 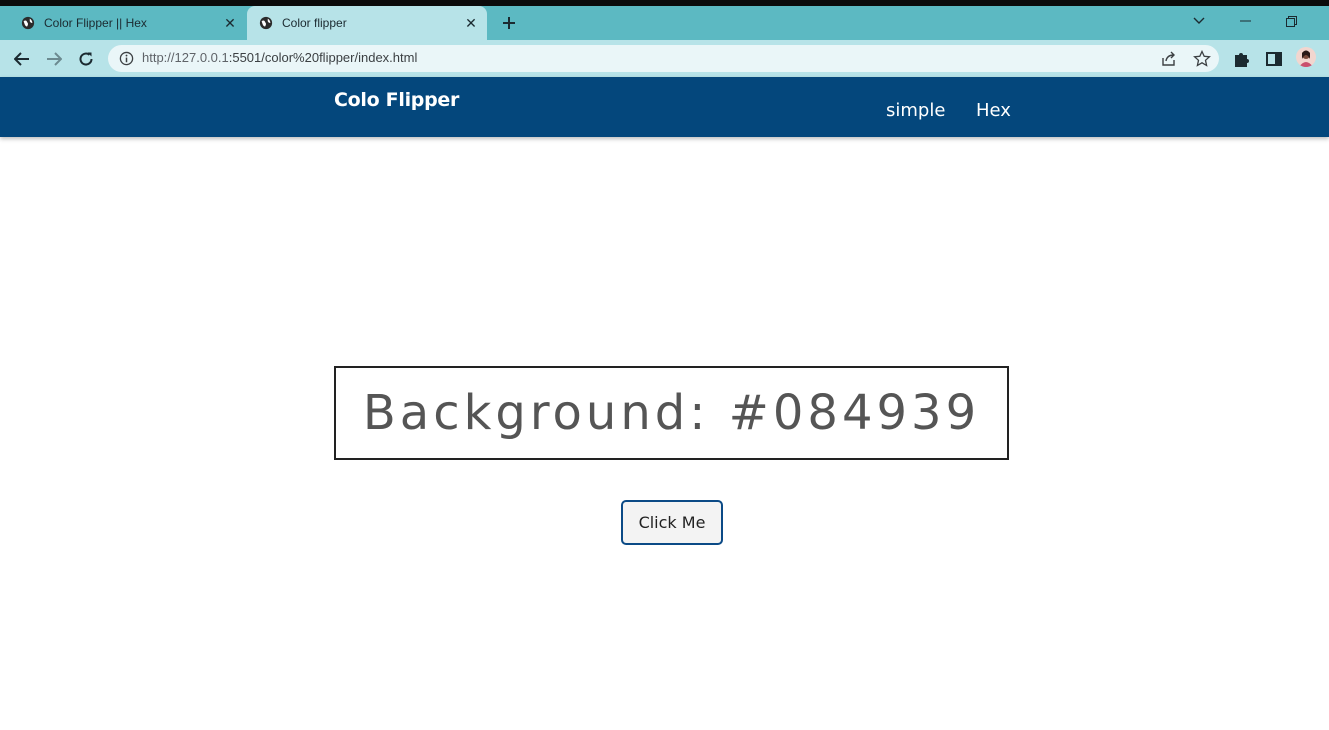 I want to click on minimize-icon, so click(x=1245, y=21).